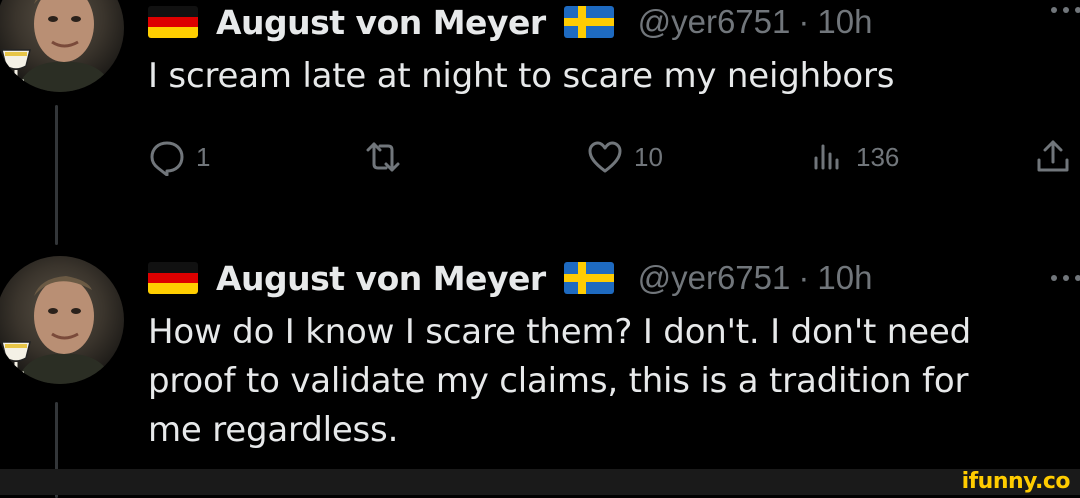 The height and width of the screenshot is (498, 1080). What do you see at coordinates (648, 156) in the screenshot?
I see `like-count: 10` at bounding box center [648, 156].